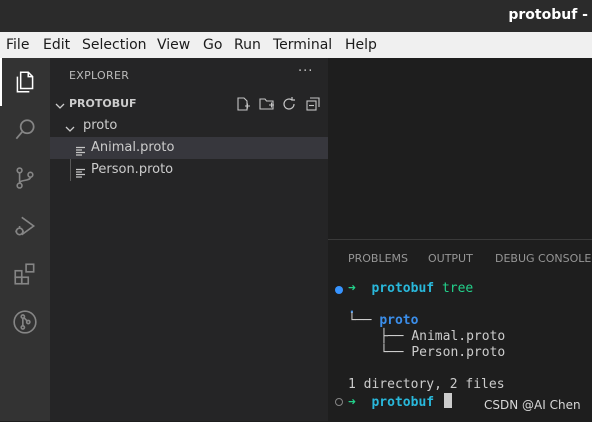 This screenshot has width=592, height=422. I want to click on git-graph-icon, so click(25, 322).